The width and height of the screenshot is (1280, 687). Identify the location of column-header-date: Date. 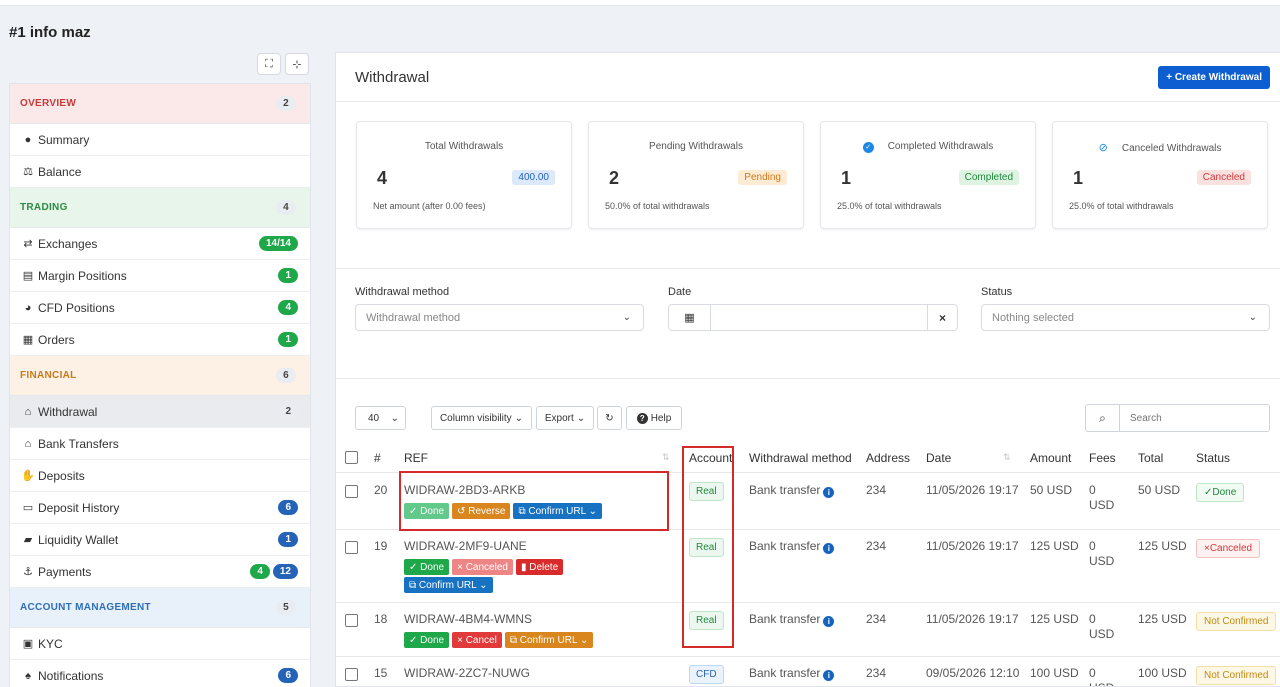
(938, 458).